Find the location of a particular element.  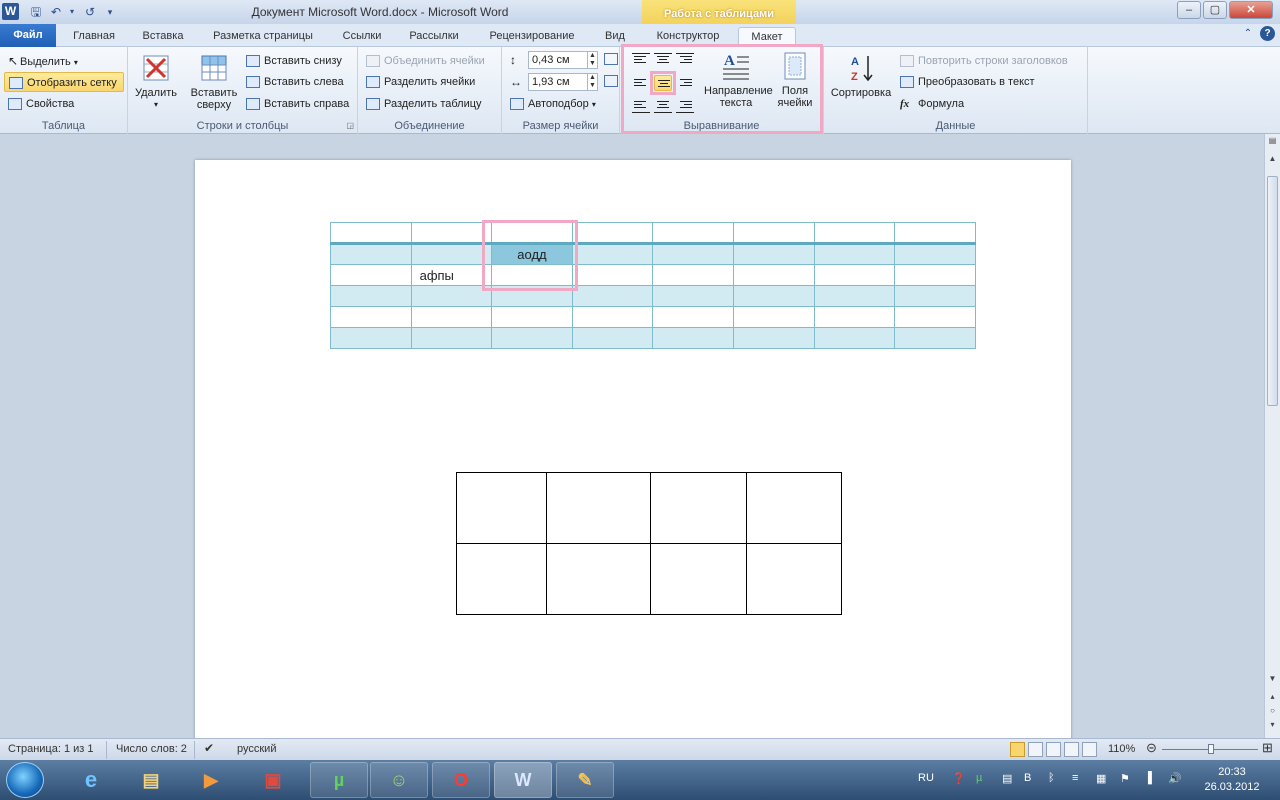

tab-review: Рецензирование is located at coordinates (532, 37).